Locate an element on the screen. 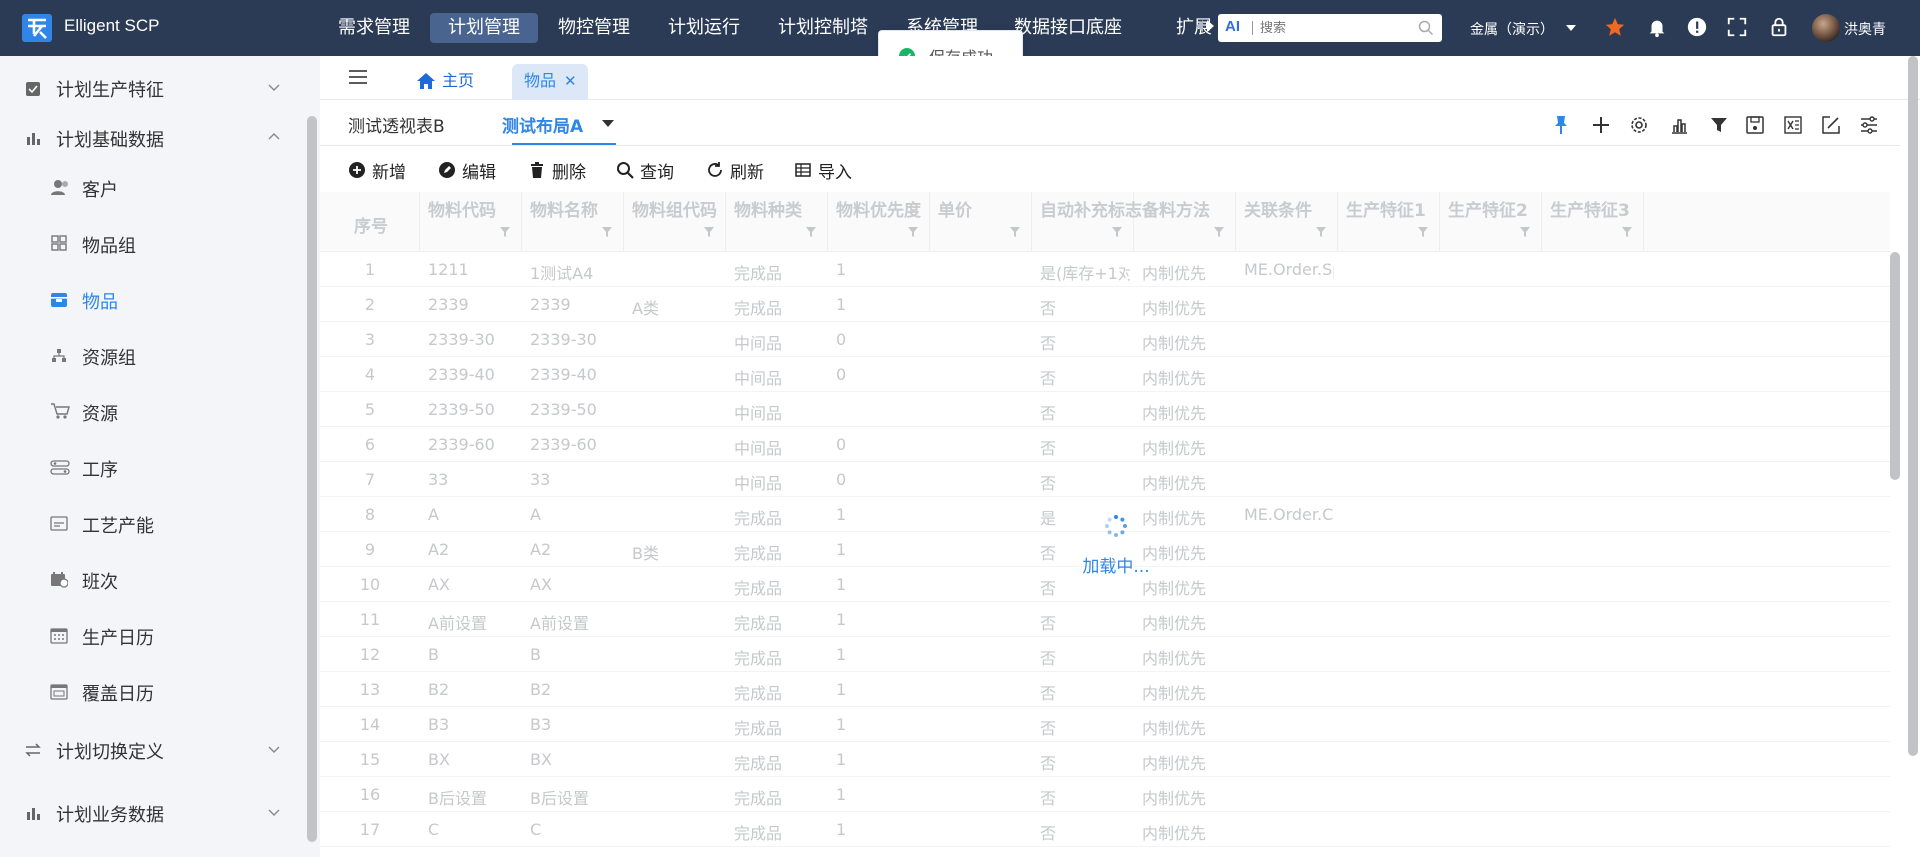 The image size is (1920, 857). table-cell: A2 is located at coordinates (473, 549).